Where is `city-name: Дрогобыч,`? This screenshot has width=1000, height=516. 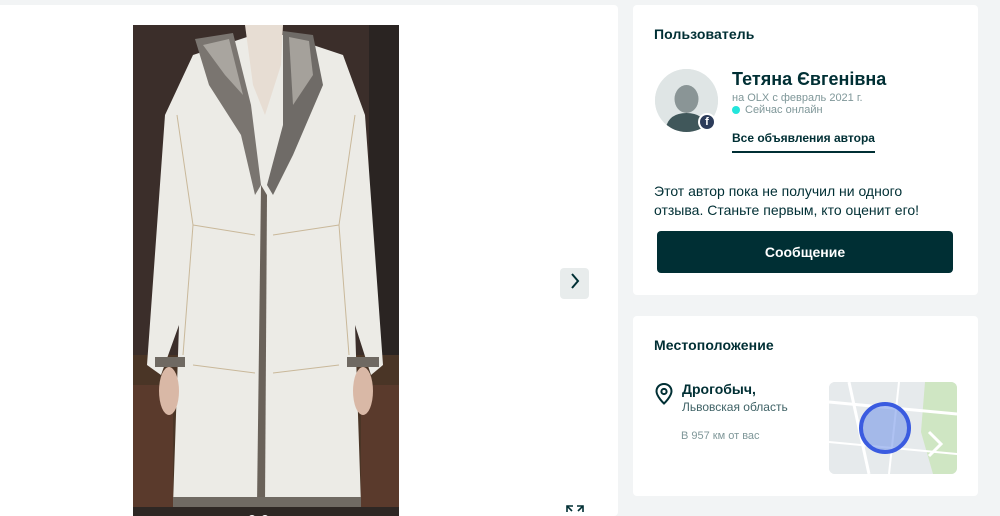
city-name: Дрогобыч, is located at coordinates (719, 389).